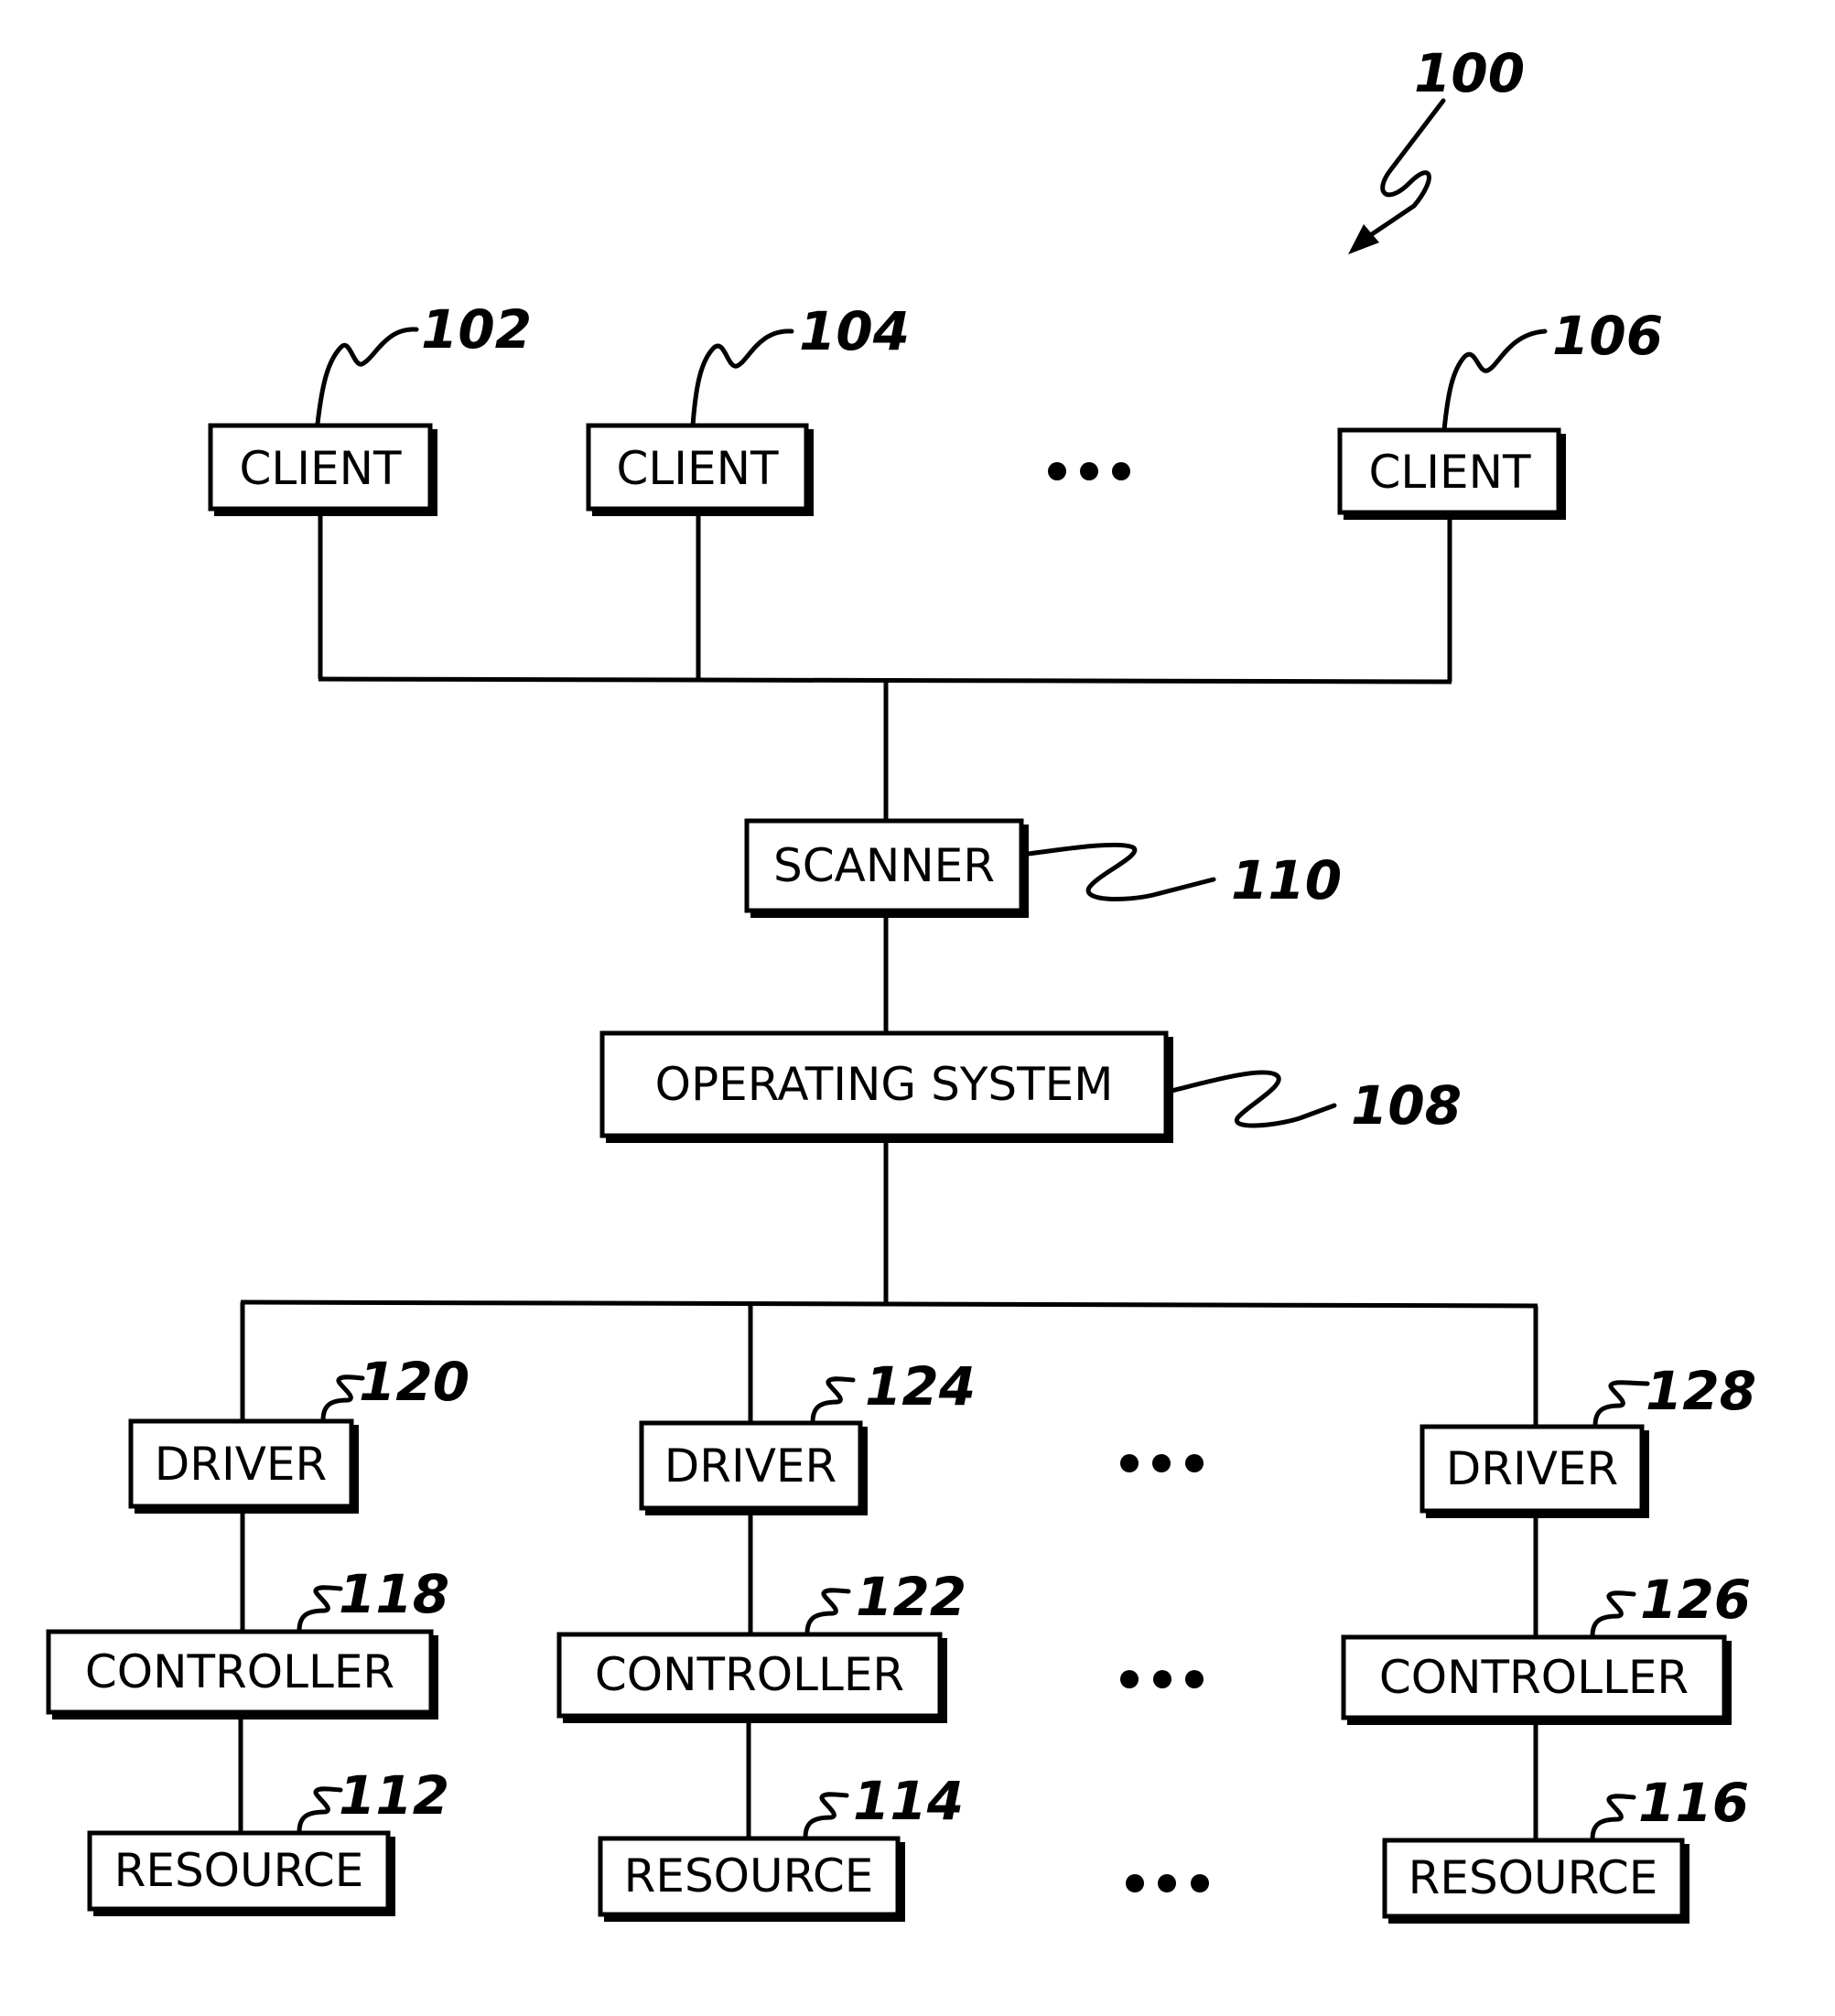  Describe the element at coordinates (827, 1612) in the screenshot. I see `controller-2-leader` at that location.